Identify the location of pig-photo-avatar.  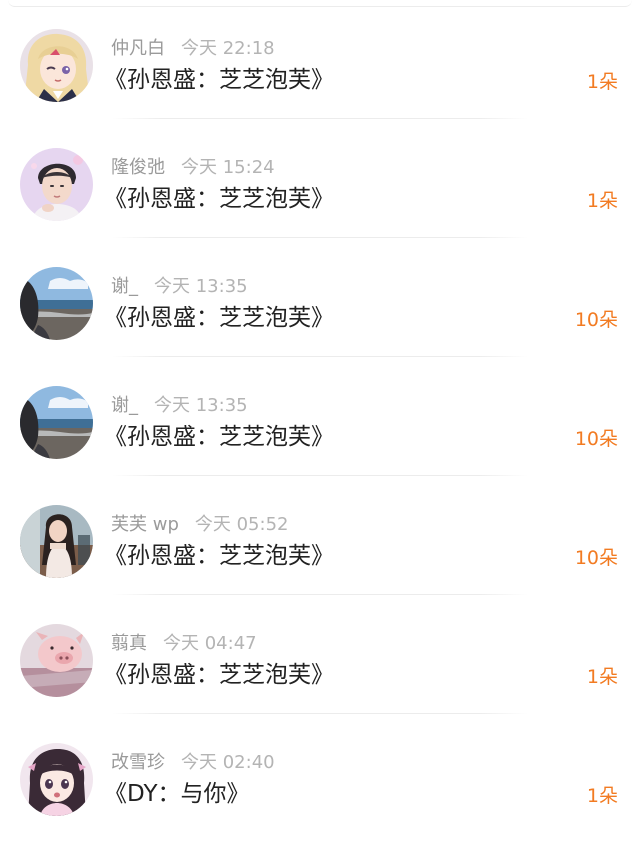
(56, 660).